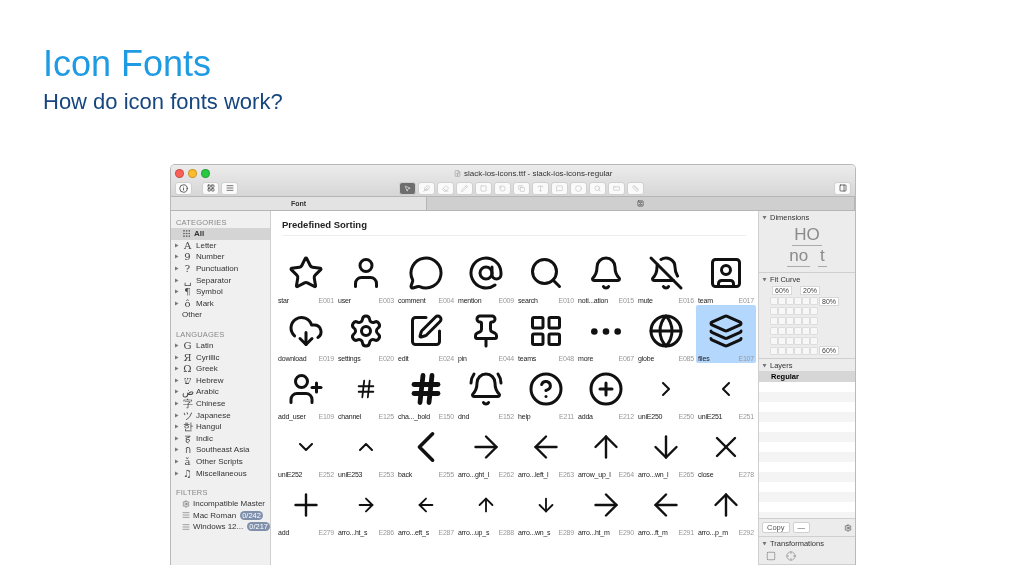 The width and height of the screenshot is (1024, 576). I want to click on add-user-icon, so click(306, 389).